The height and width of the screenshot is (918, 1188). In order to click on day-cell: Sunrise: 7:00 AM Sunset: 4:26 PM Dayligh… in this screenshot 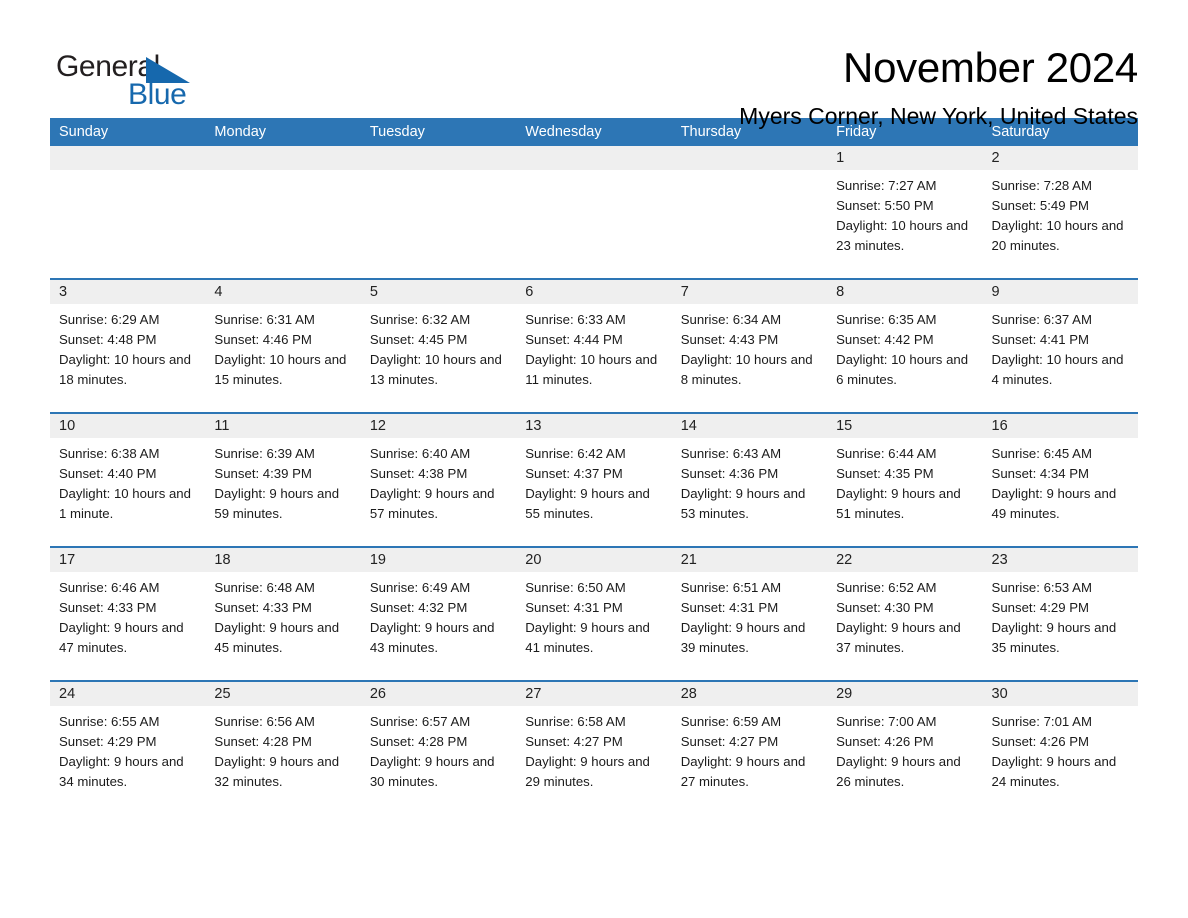, I will do `click(904, 760)`.